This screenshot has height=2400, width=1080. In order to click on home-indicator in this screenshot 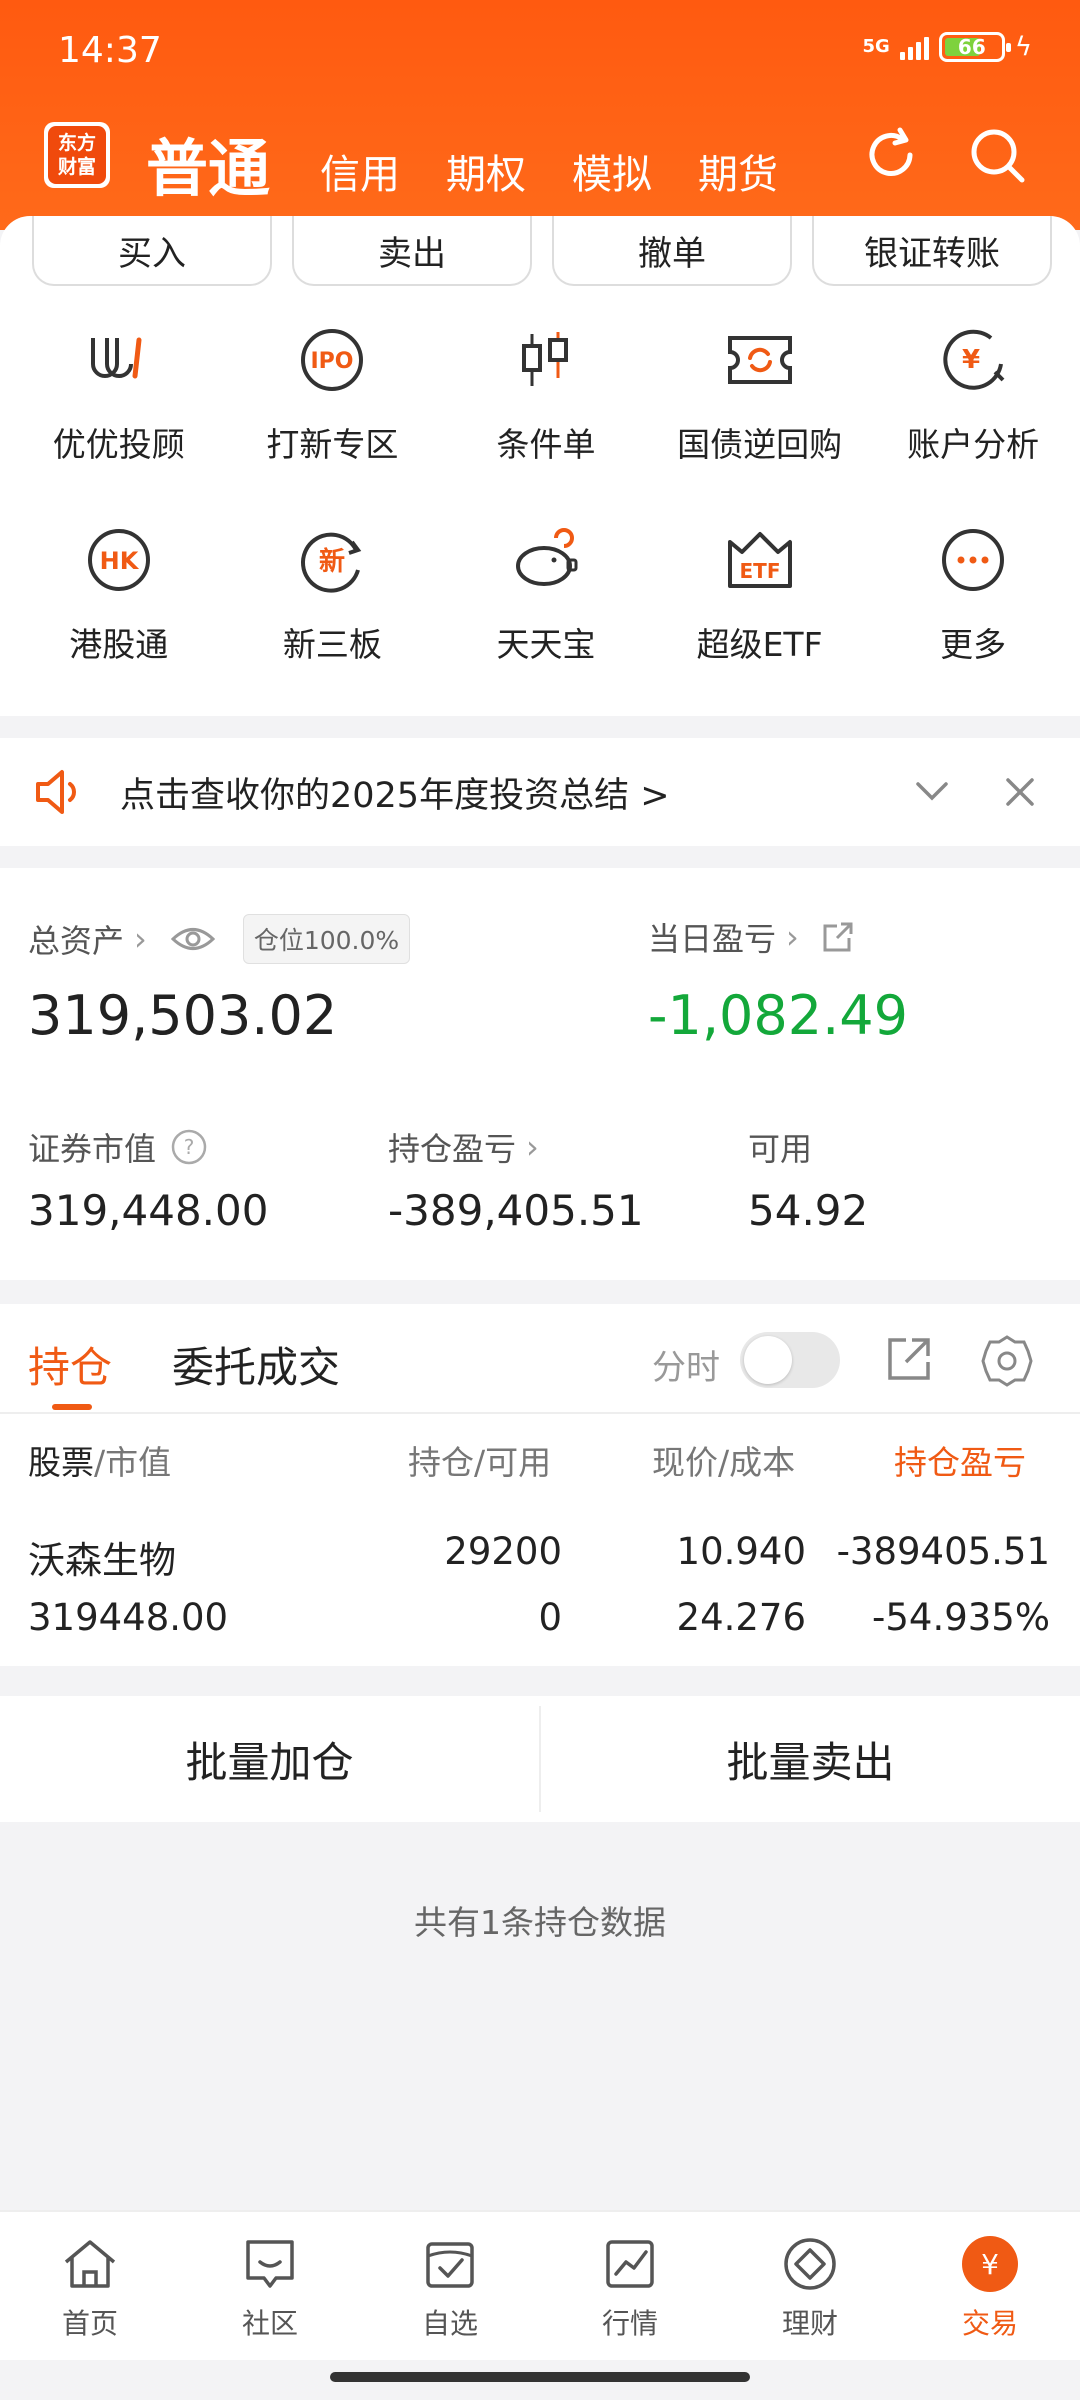, I will do `click(540, 2377)`.